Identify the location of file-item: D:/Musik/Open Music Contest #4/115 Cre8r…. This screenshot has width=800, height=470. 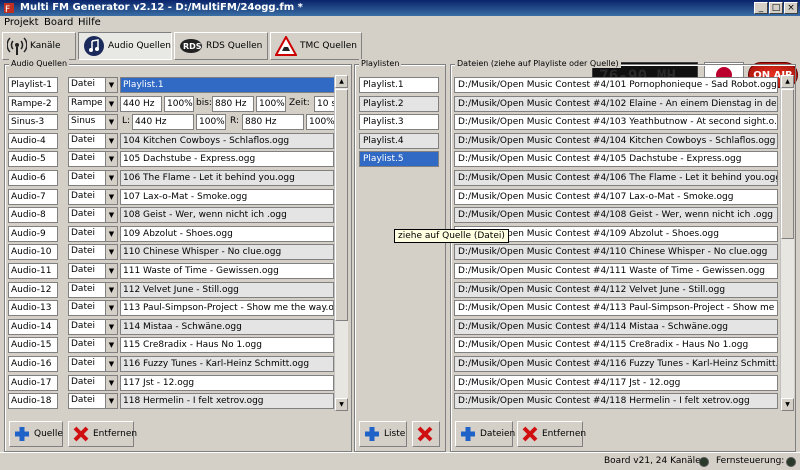
(616, 345).